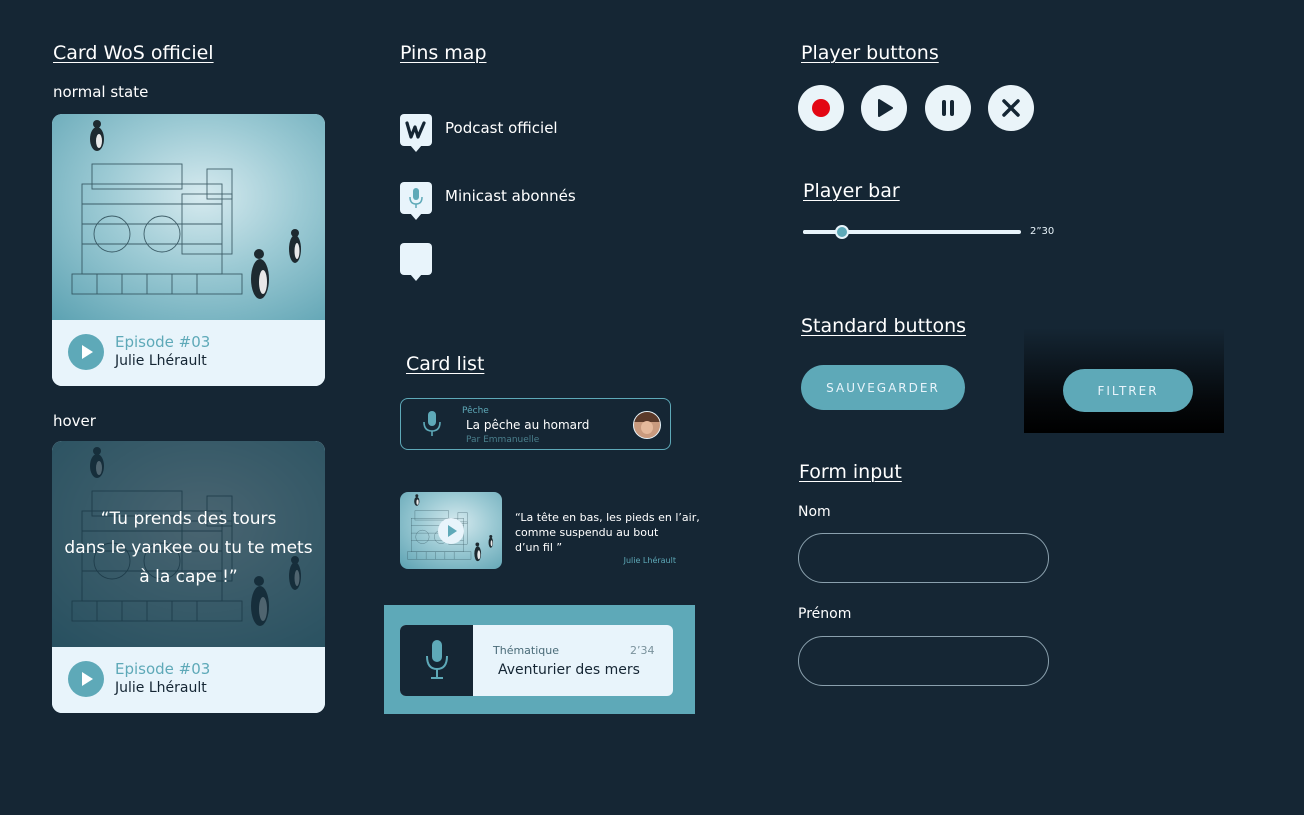  I want to click on avatar, so click(647, 425).